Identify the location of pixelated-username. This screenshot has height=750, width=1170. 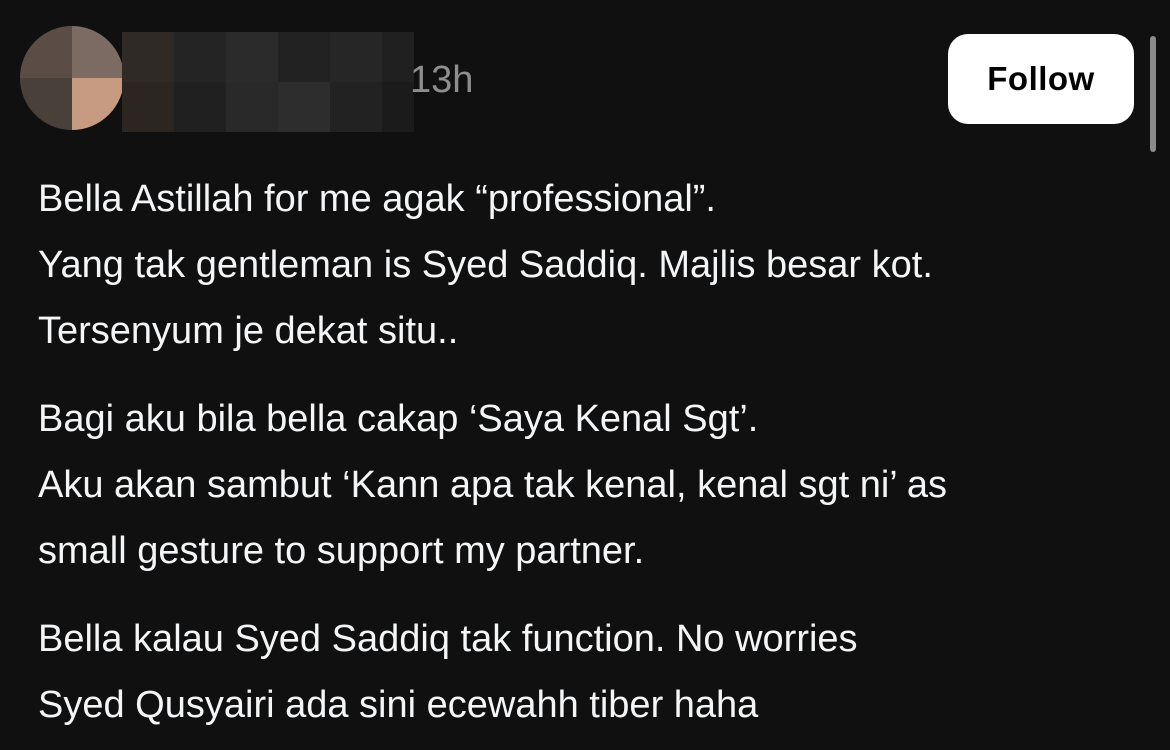
(268, 82).